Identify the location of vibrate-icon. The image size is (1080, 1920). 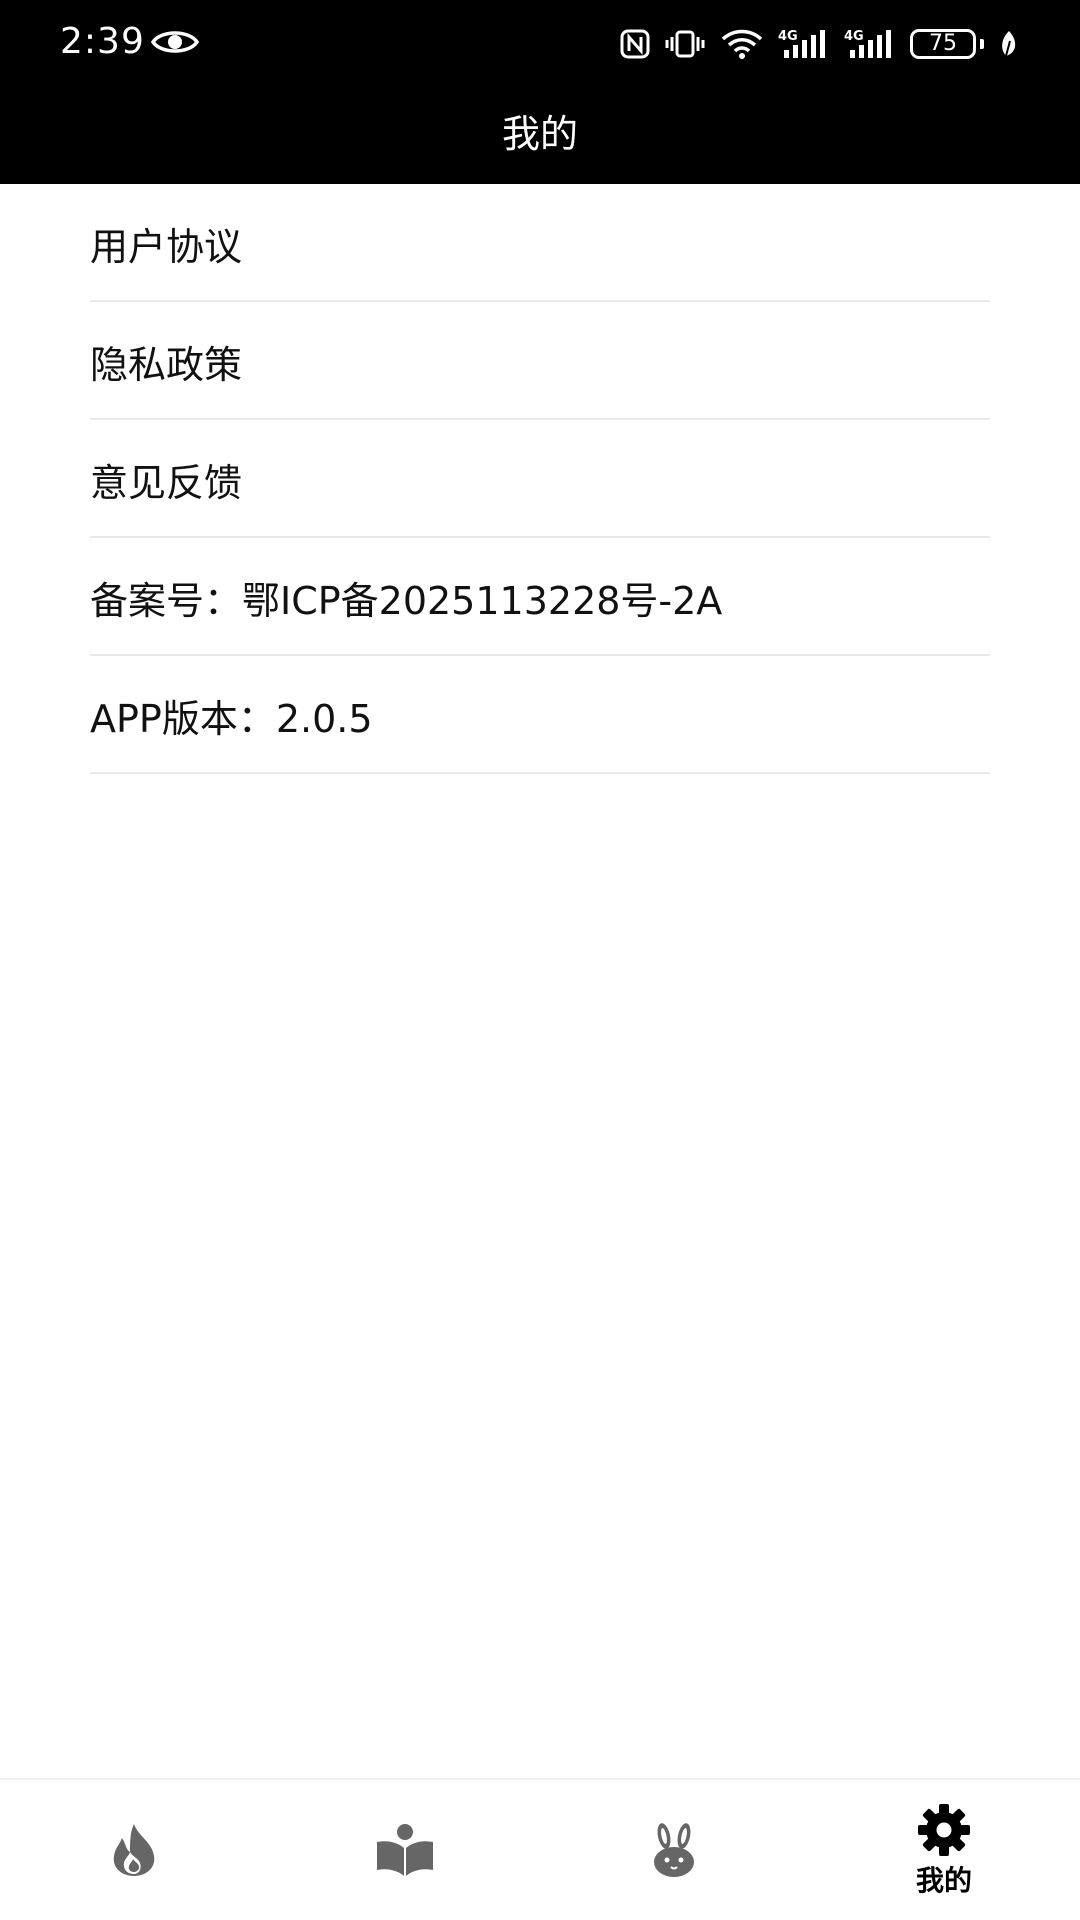
(685, 44).